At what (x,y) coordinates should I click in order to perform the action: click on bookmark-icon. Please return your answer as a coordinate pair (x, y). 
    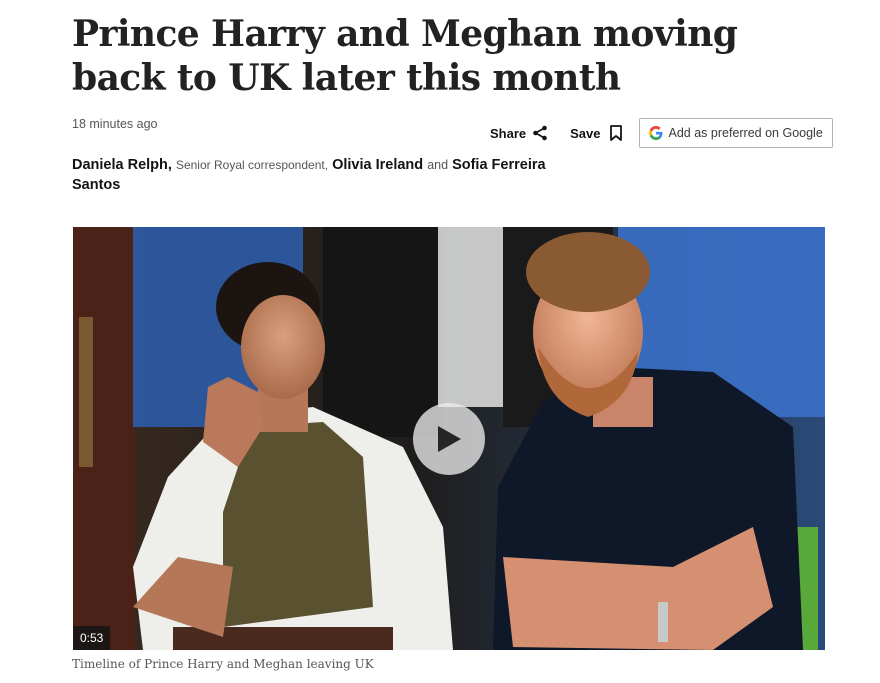
    Looking at the image, I should click on (615, 133).